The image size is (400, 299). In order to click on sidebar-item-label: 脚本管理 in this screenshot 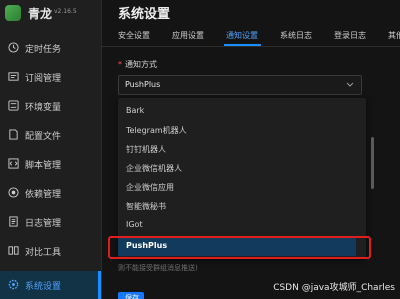, I will do `click(43, 166)`.